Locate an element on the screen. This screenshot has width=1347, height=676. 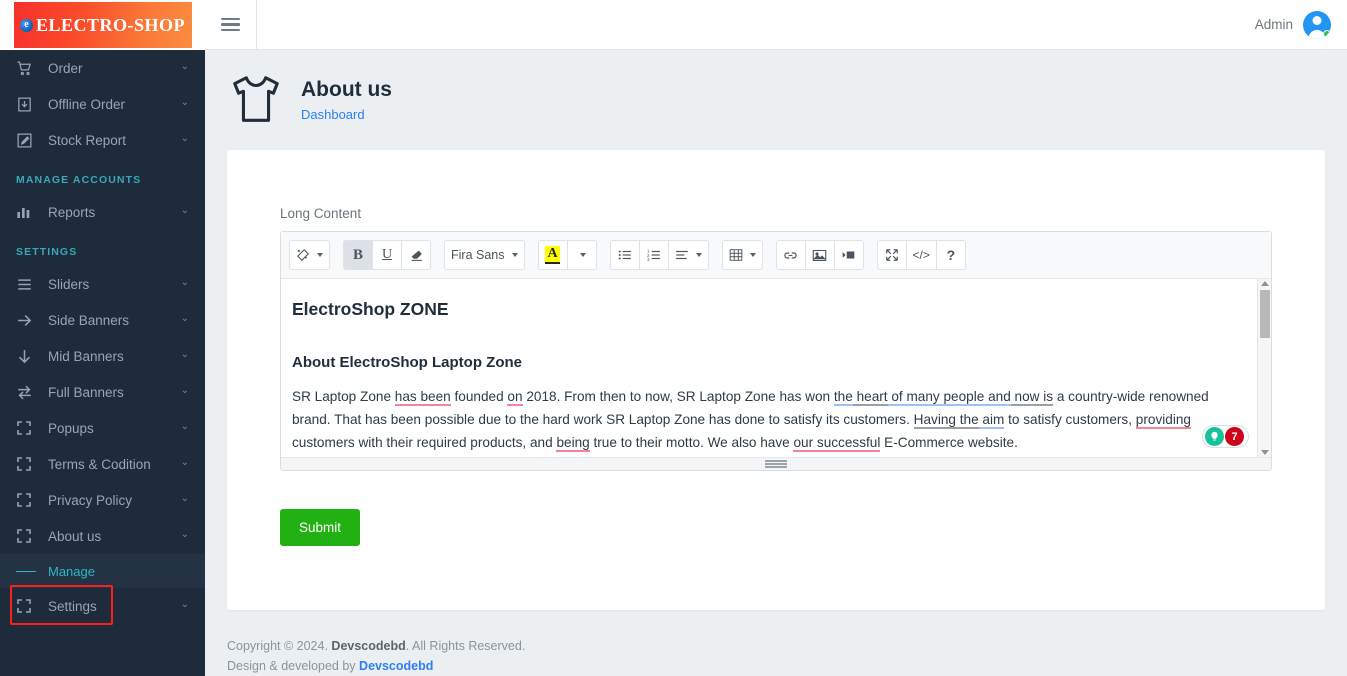
underline-button: U is located at coordinates (387, 255).